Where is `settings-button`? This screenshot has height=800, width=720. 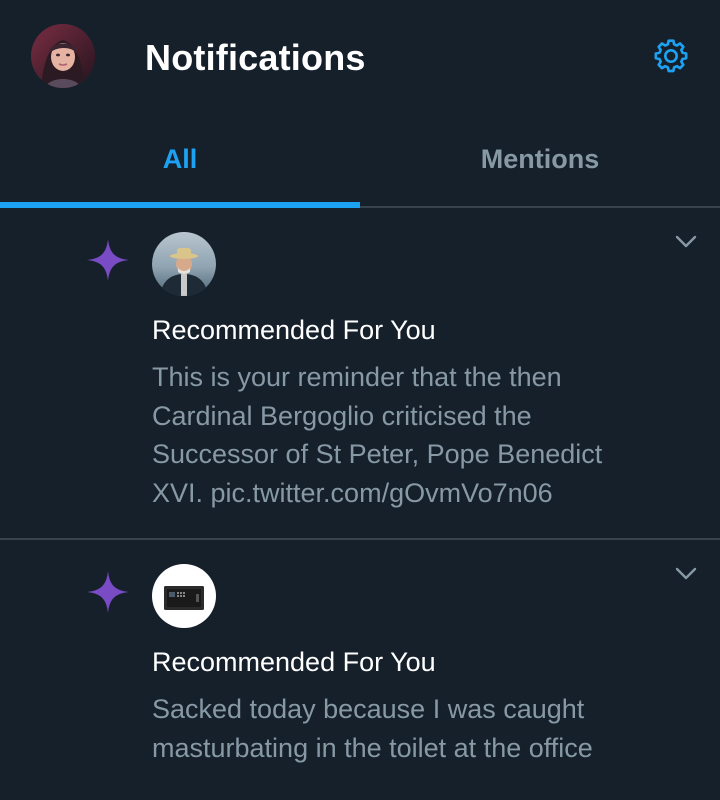 settings-button is located at coordinates (671, 56).